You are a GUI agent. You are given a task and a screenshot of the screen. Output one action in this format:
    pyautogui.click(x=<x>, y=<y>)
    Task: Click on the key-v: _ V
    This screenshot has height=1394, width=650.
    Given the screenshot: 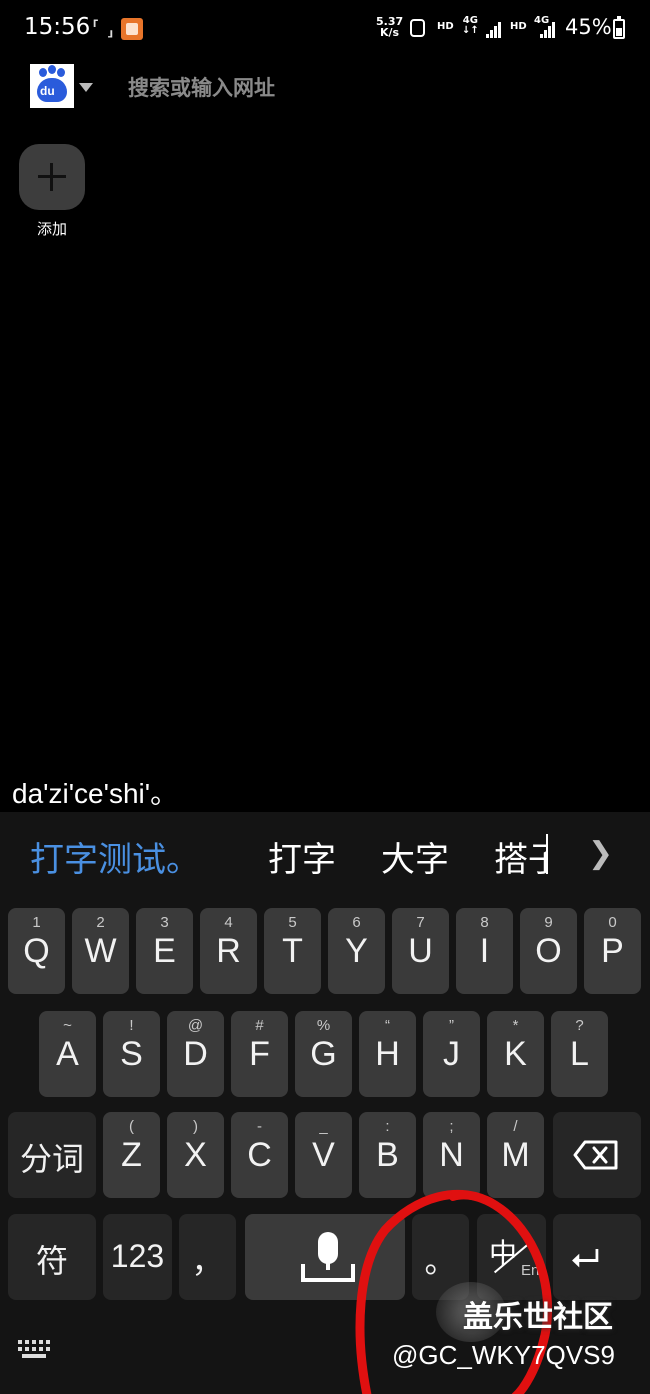 What is the action you would take?
    pyautogui.click(x=323, y=1155)
    